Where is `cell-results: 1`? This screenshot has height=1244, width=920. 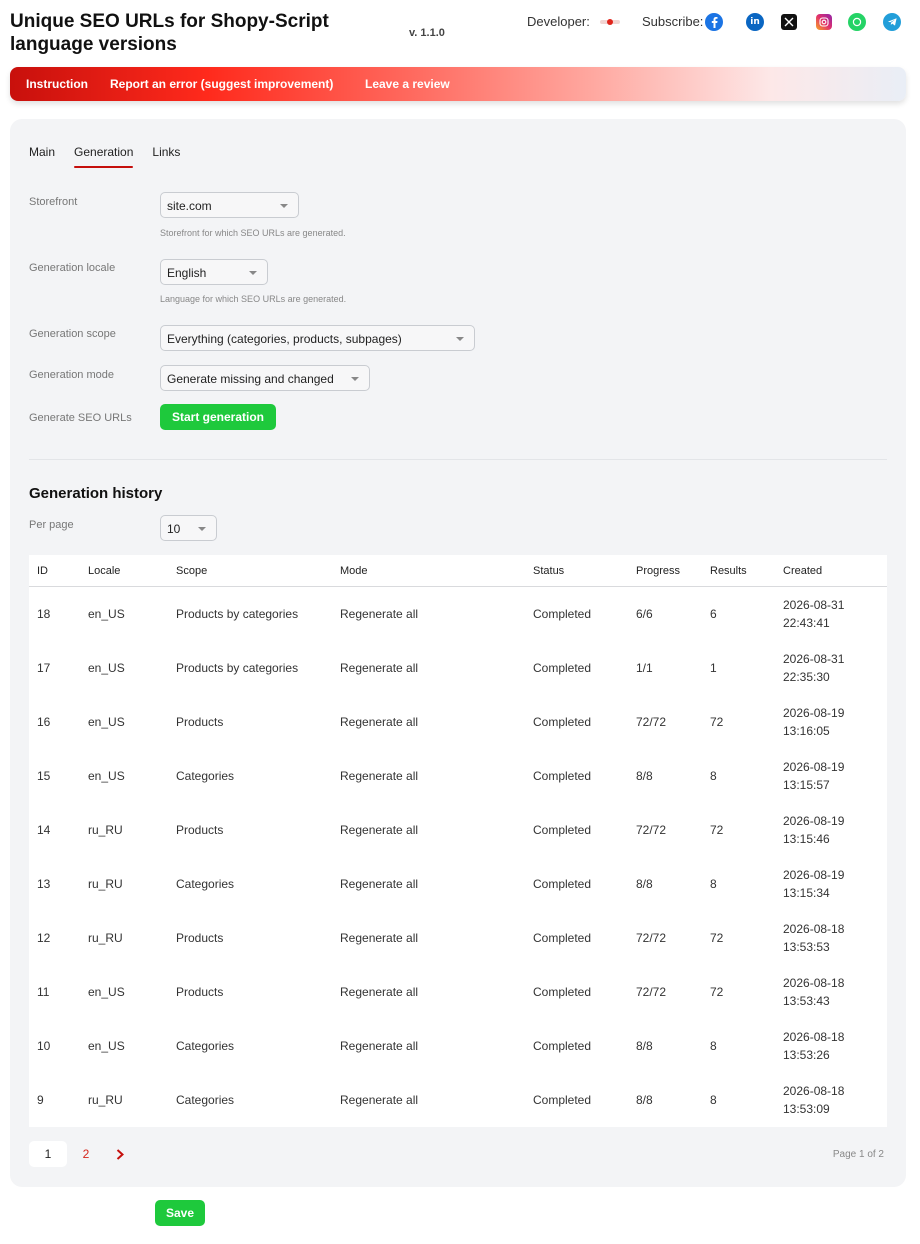
cell-results: 1 is located at coordinates (713, 668).